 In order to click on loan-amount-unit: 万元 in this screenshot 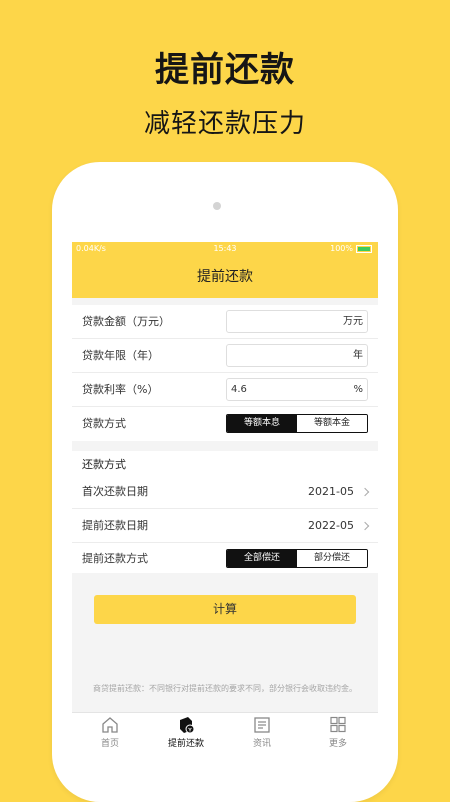, I will do `click(353, 321)`.